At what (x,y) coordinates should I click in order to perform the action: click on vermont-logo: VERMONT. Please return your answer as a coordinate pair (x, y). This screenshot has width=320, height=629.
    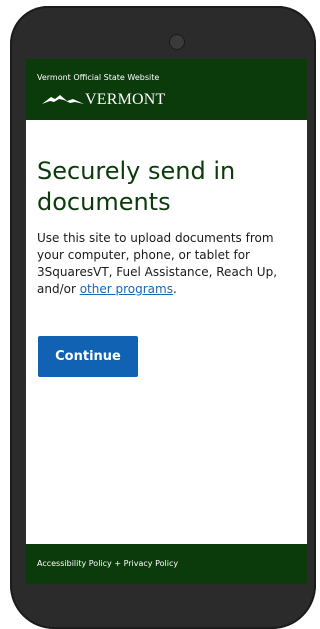
    Looking at the image, I should click on (104, 100).